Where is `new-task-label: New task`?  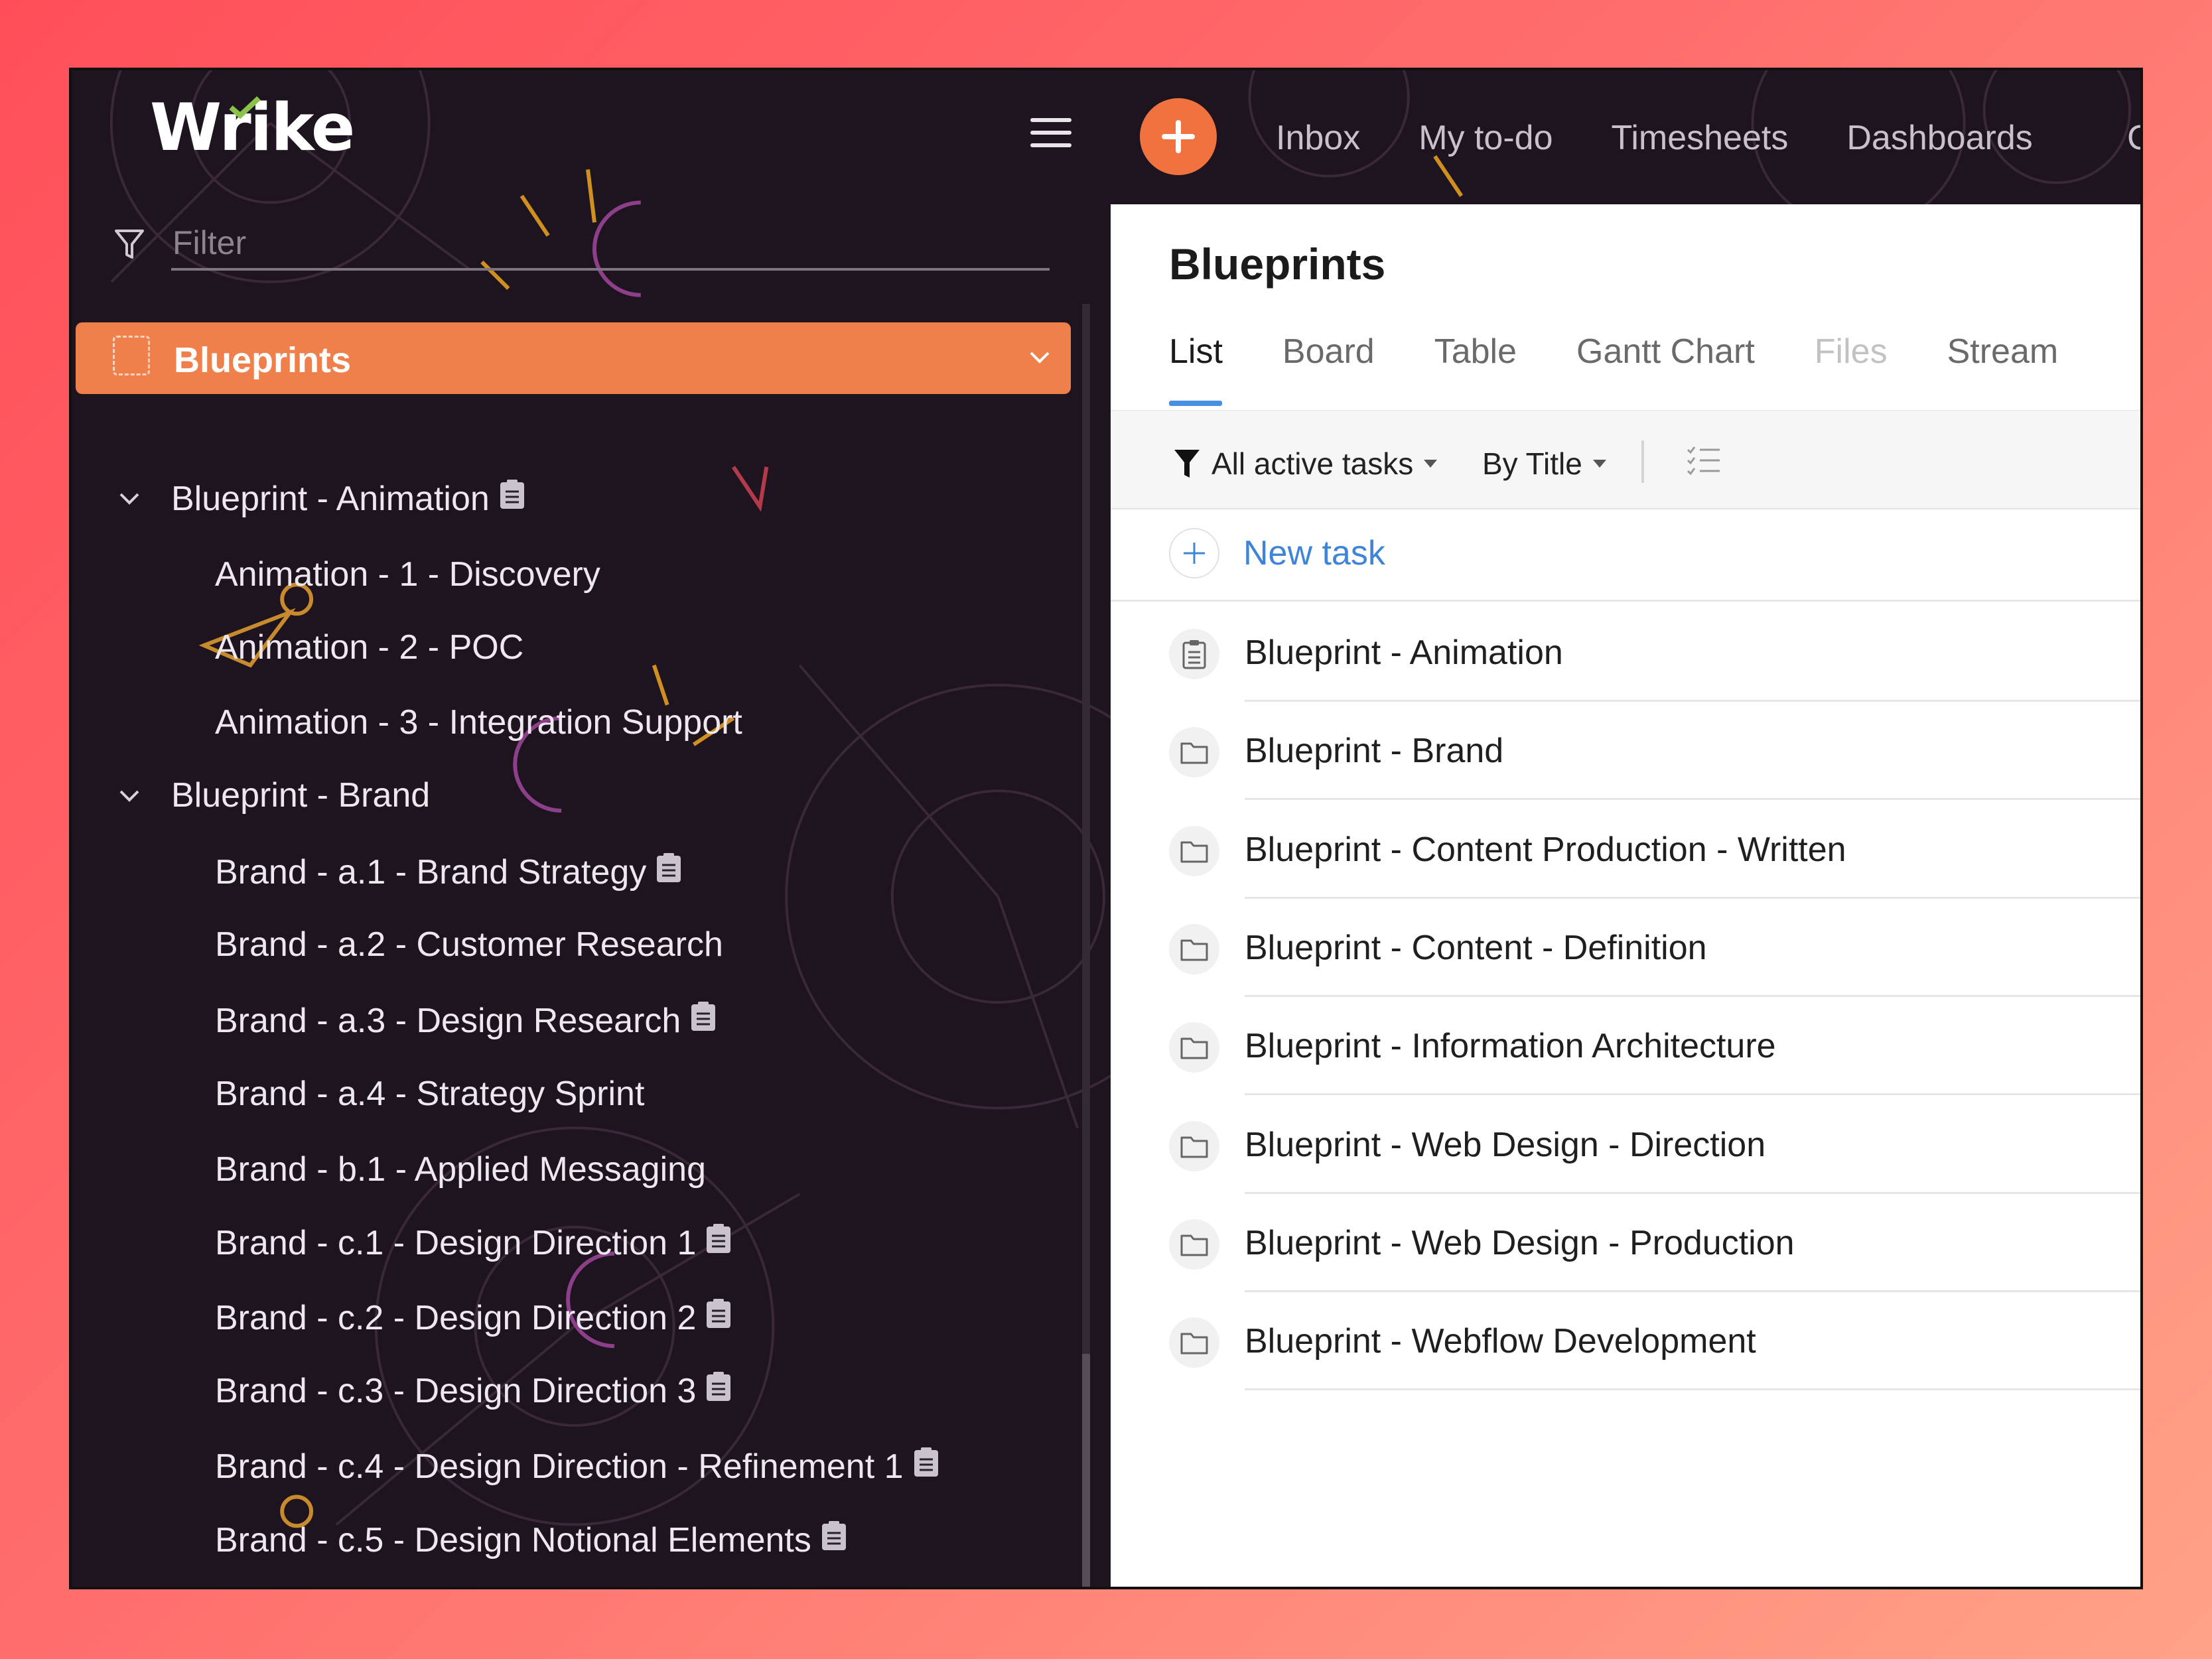 new-task-label: New task is located at coordinates (1314, 553).